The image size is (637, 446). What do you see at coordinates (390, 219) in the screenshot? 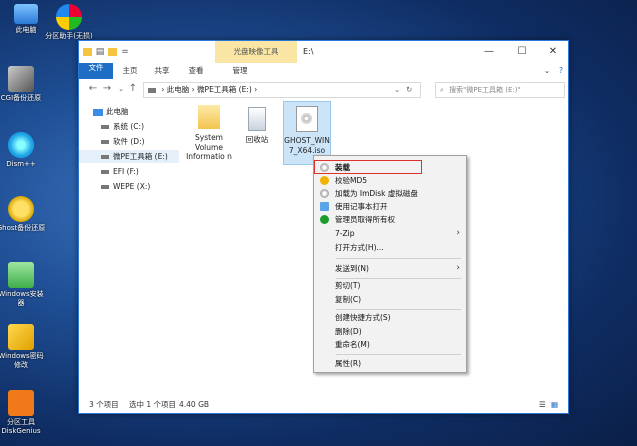
I see `menu-item-take-ownership: 管理员取得所有权` at bounding box center [390, 219].